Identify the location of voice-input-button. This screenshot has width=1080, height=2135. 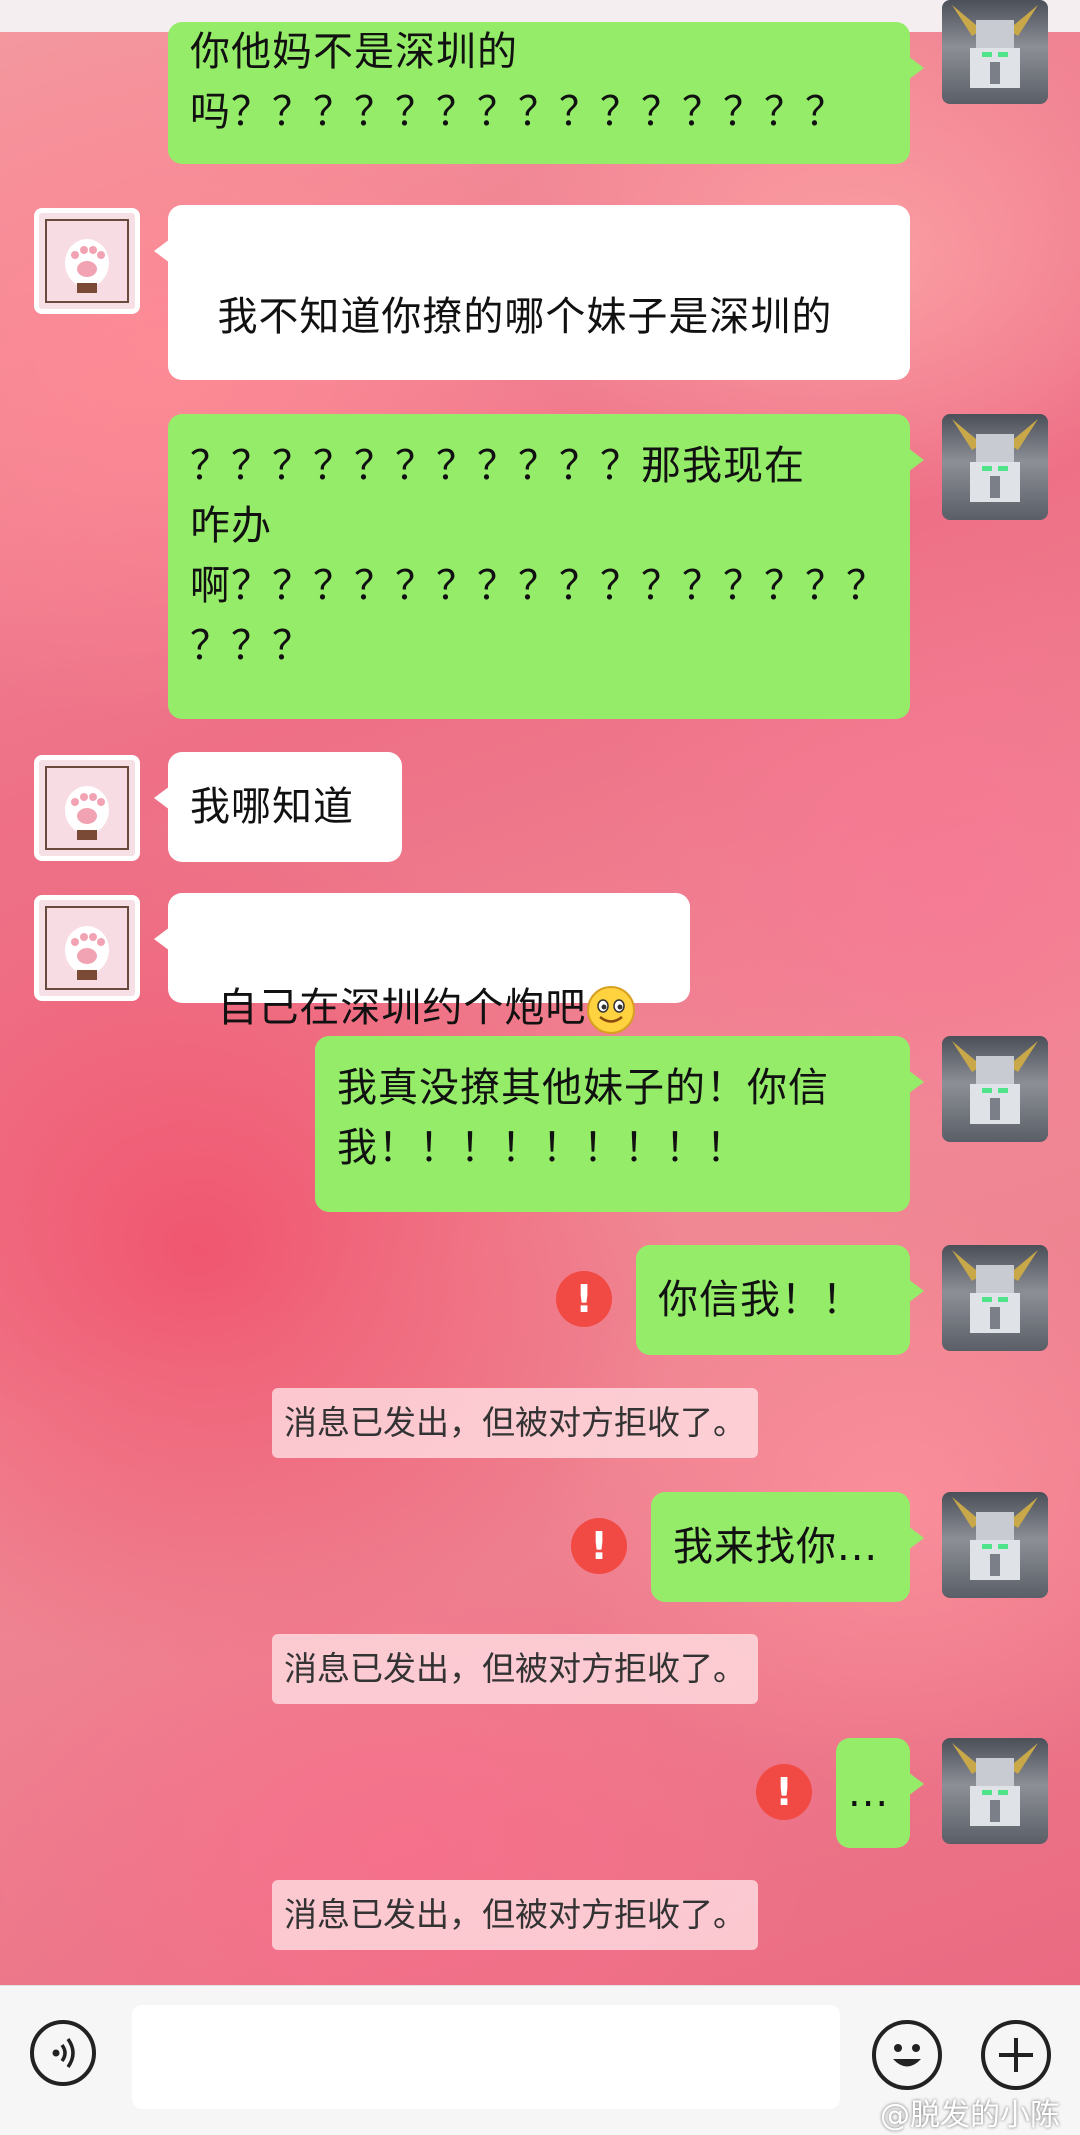
(63, 2053).